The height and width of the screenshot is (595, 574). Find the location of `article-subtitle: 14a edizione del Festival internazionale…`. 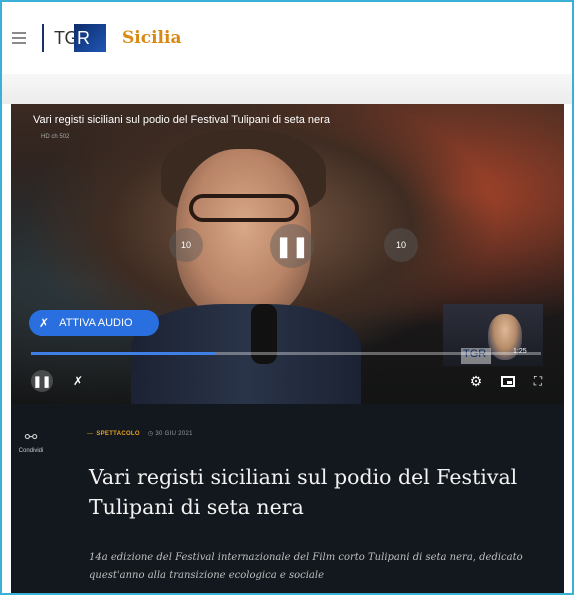

article-subtitle: 14a edizione del Festival internazionale… is located at coordinates (306, 566).